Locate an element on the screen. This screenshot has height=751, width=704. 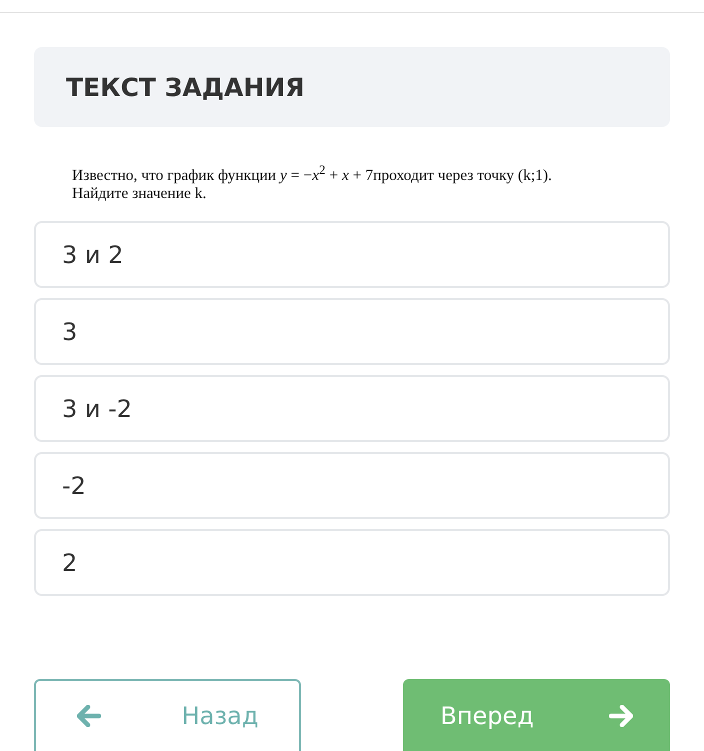
question-text: Известно, что график функции y = −x$^{2}$ + x + 7проходит через точку (k;1). is located at coordinates (312, 173).